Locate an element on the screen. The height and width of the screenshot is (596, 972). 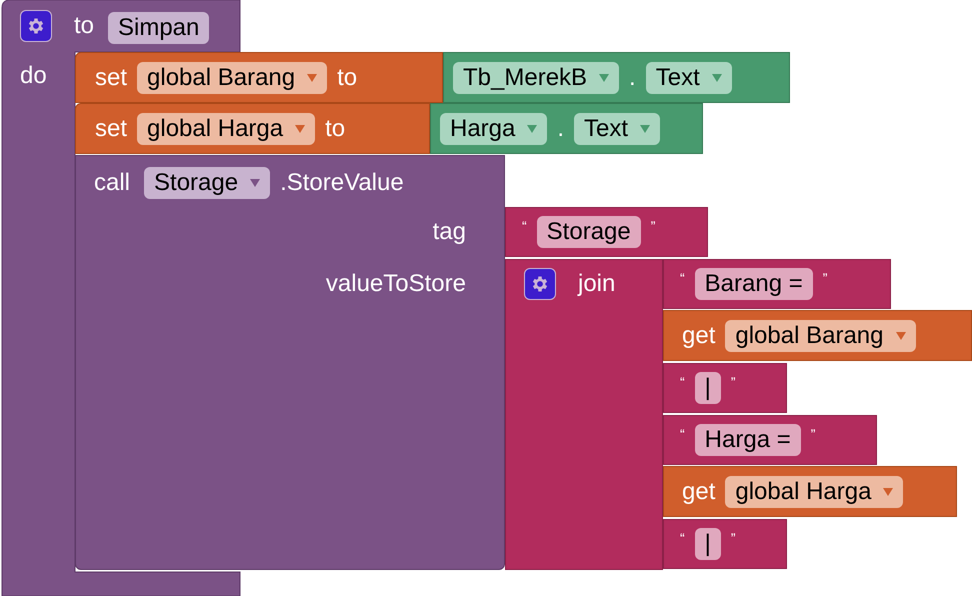
text-field: Storage is located at coordinates (588, 232).